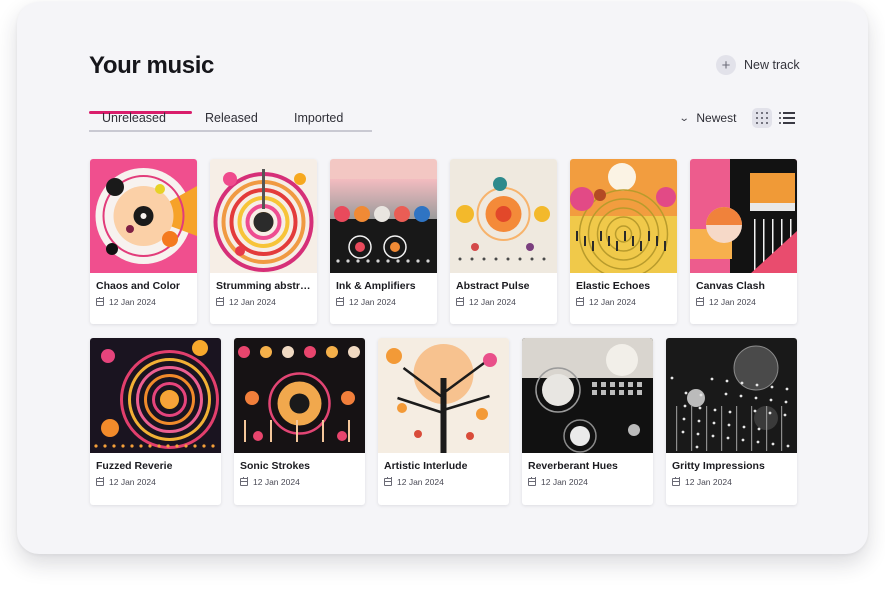  What do you see at coordinates (134, 466) in the screenshot?
I see `track-title: Fuzzed Reverie` at bounding box center [134, 466].